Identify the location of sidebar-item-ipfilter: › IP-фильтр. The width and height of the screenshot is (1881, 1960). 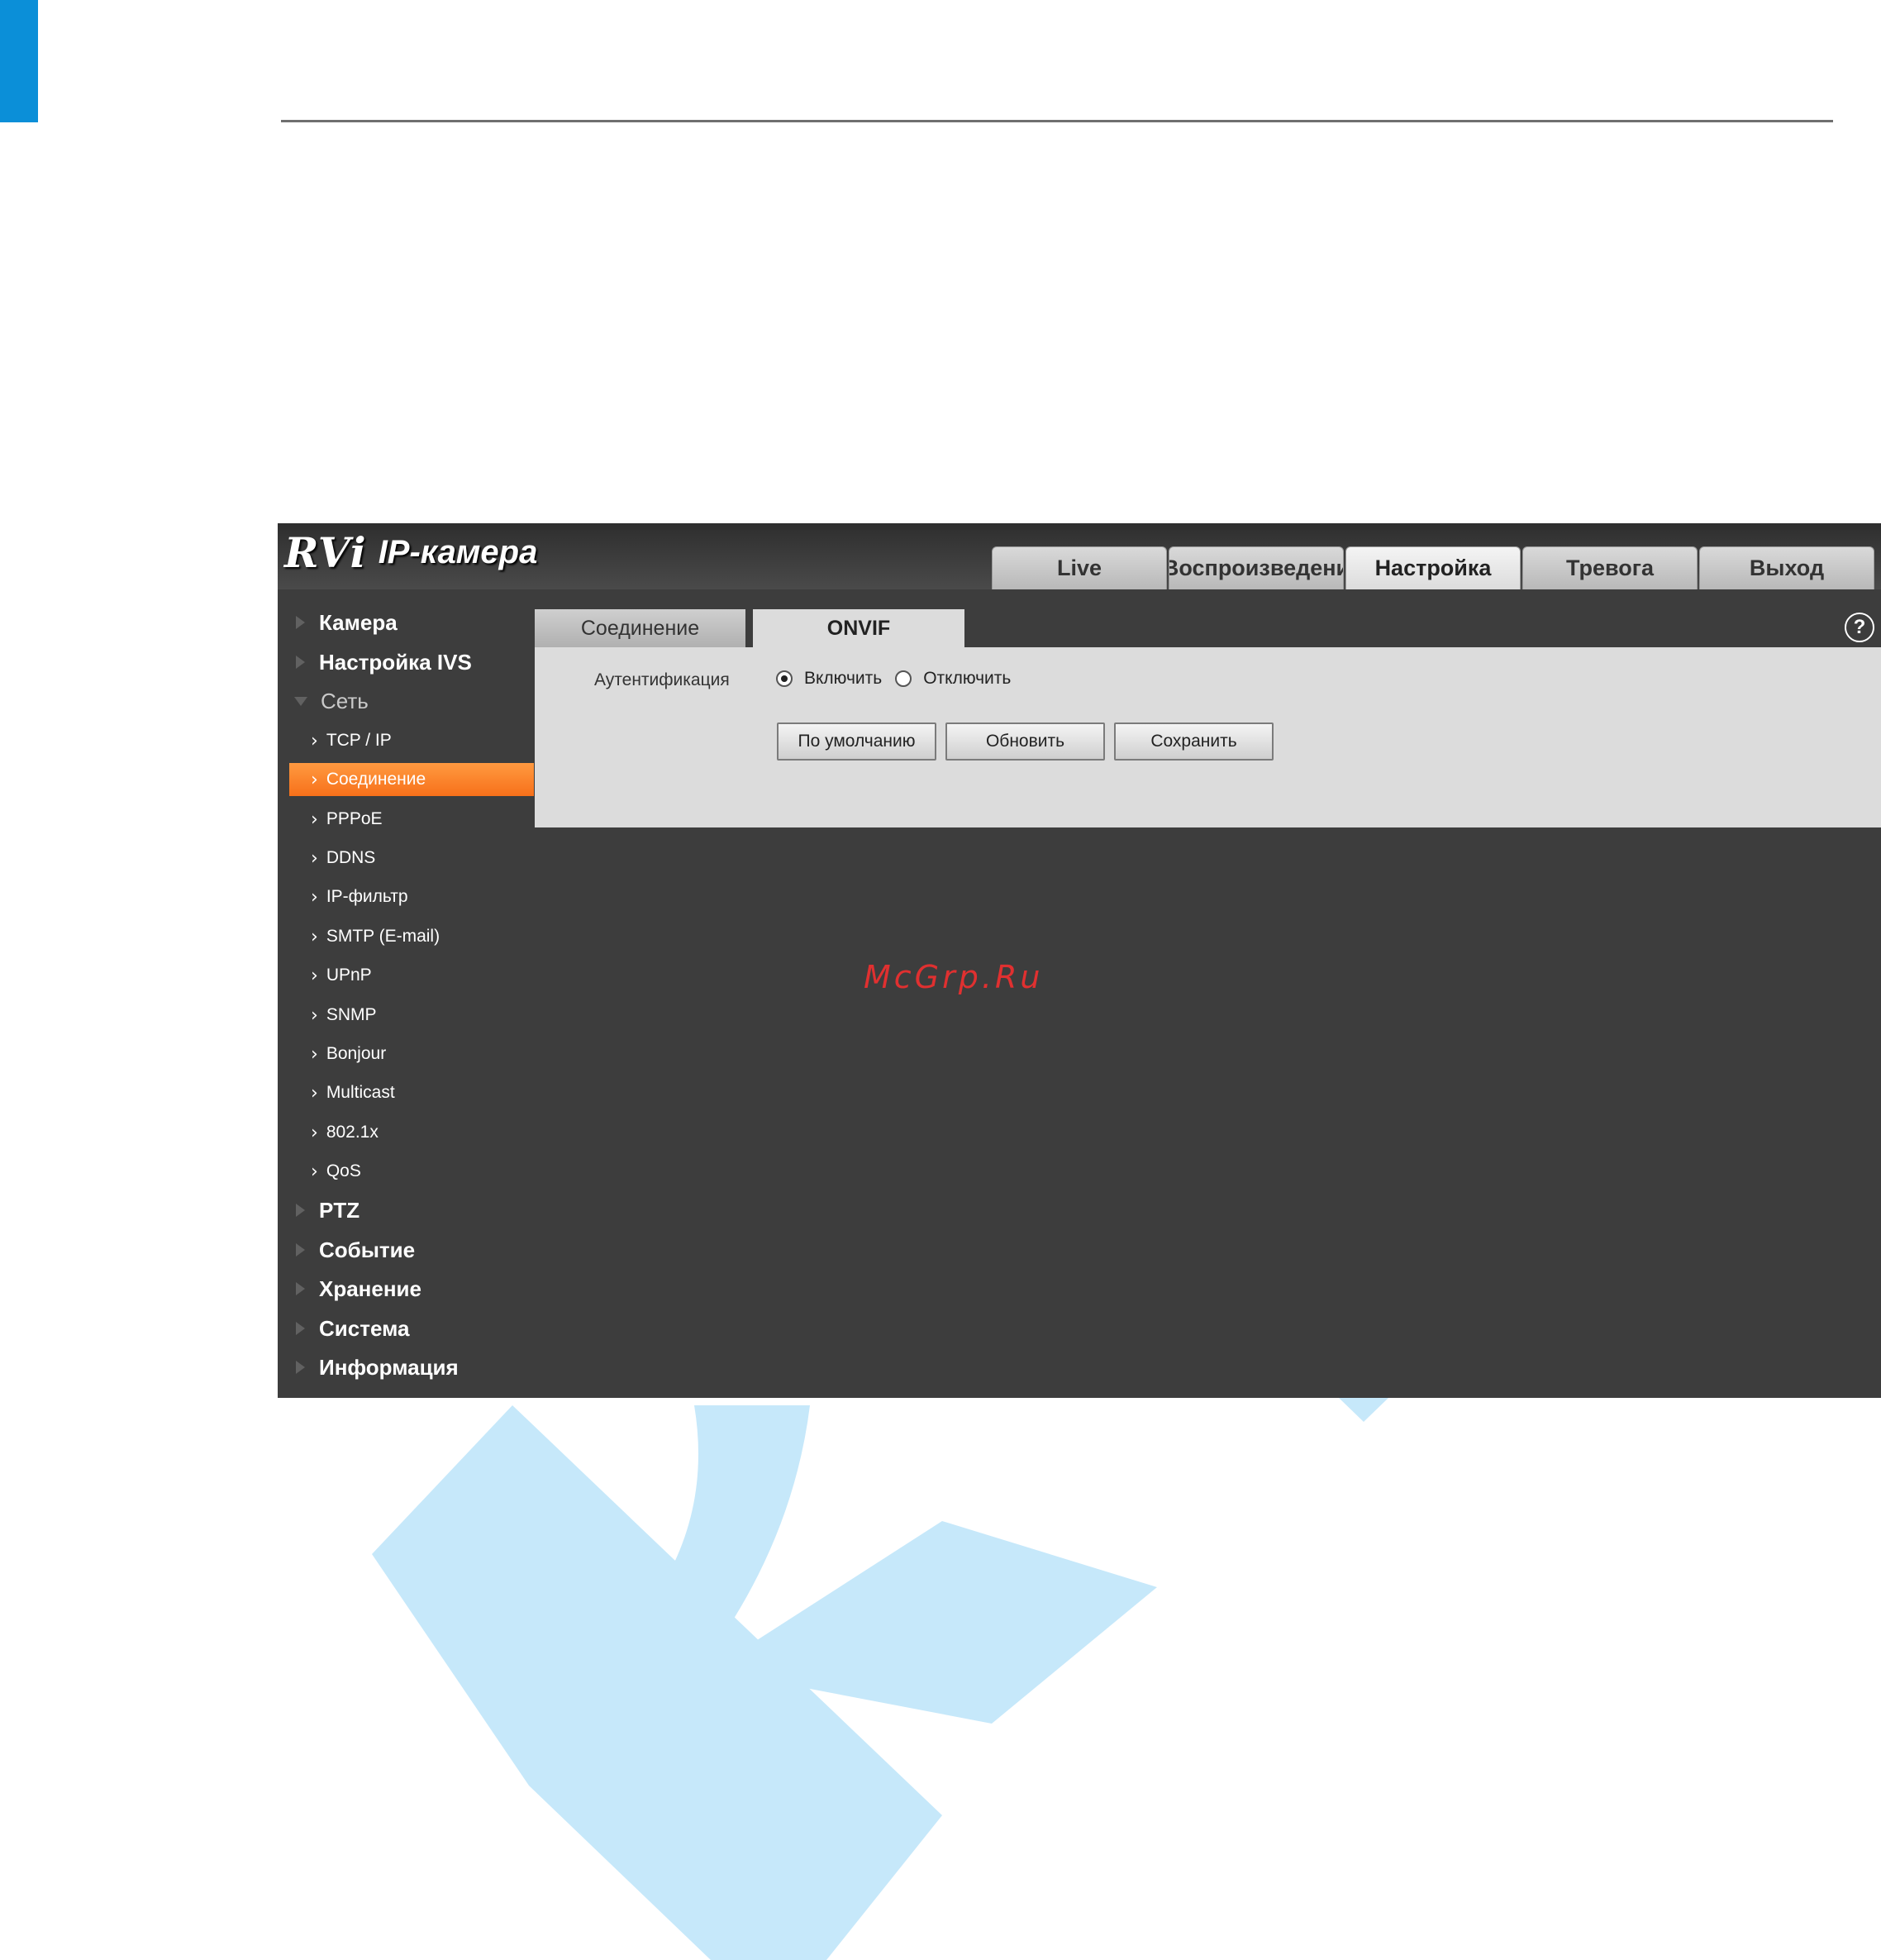
(417, 896).